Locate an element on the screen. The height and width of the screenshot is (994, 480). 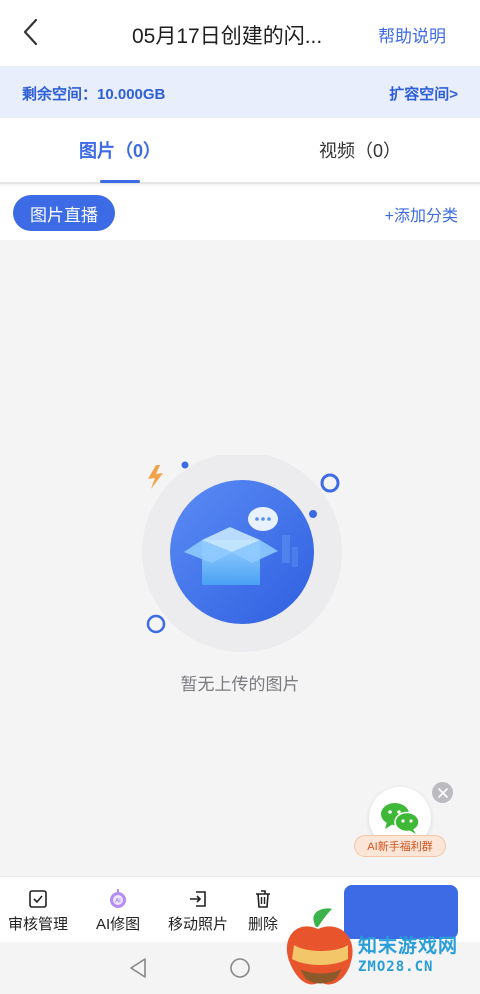
chevron-left-icon is located at coordinates (30, 32).